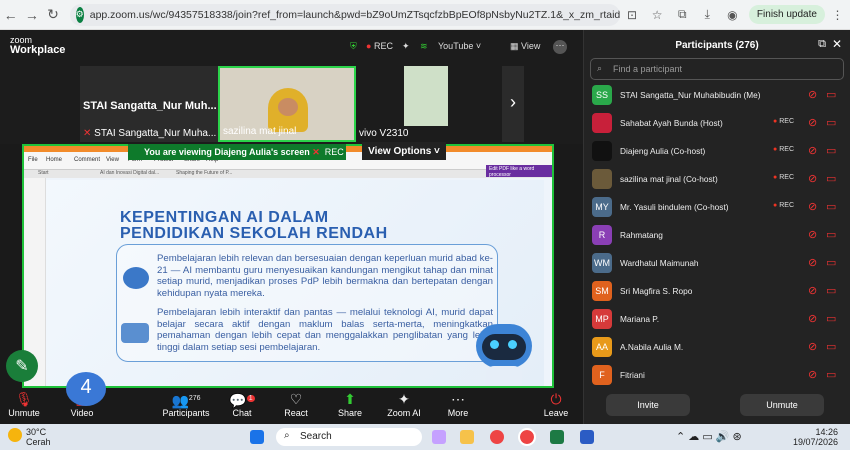  Describe the element at coordinates (602, 319) in the screenshot. I see `avatar: MP` at that location.